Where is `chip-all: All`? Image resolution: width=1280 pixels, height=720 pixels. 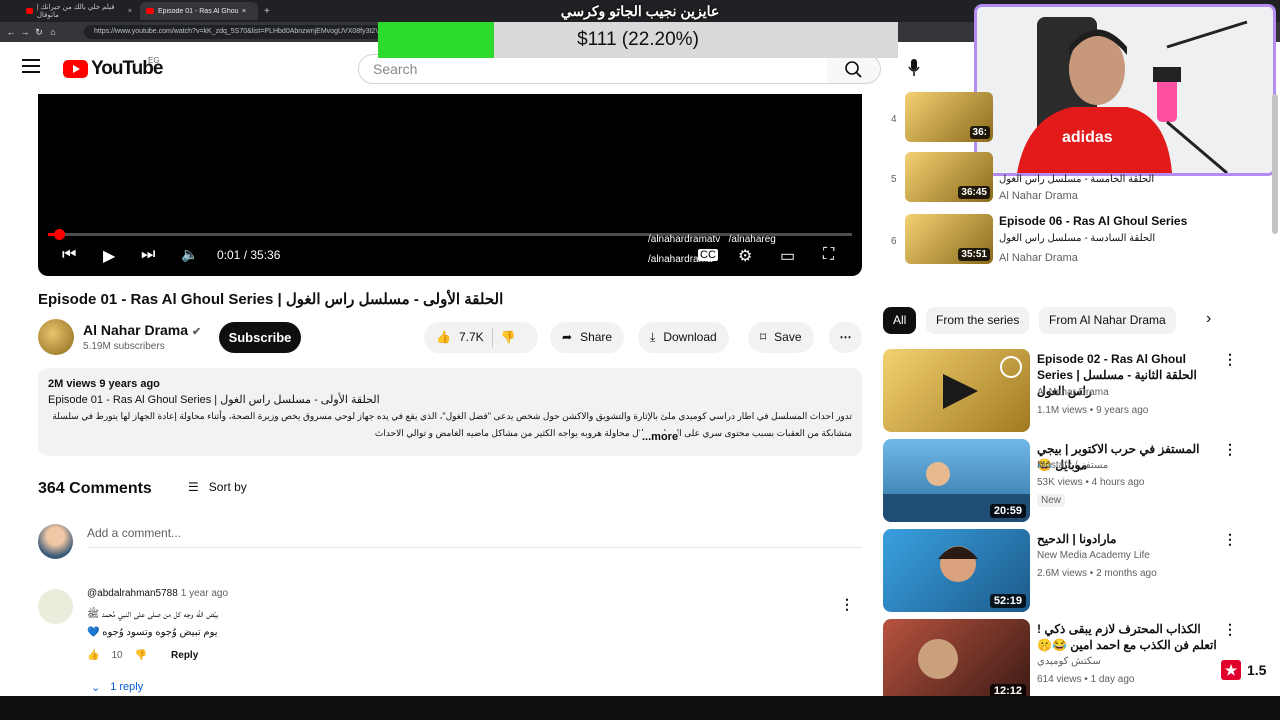 chip-all: All is located at coordinates (900, 320).